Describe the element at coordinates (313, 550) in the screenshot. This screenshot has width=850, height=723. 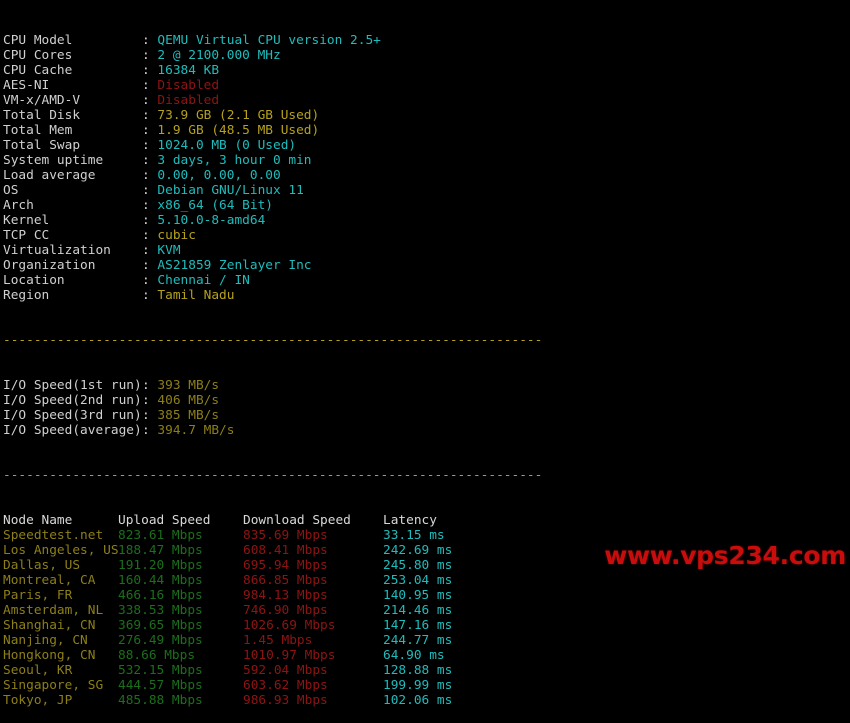
I see `speedtest-download-speed: 608.41 Mbps` at that location.